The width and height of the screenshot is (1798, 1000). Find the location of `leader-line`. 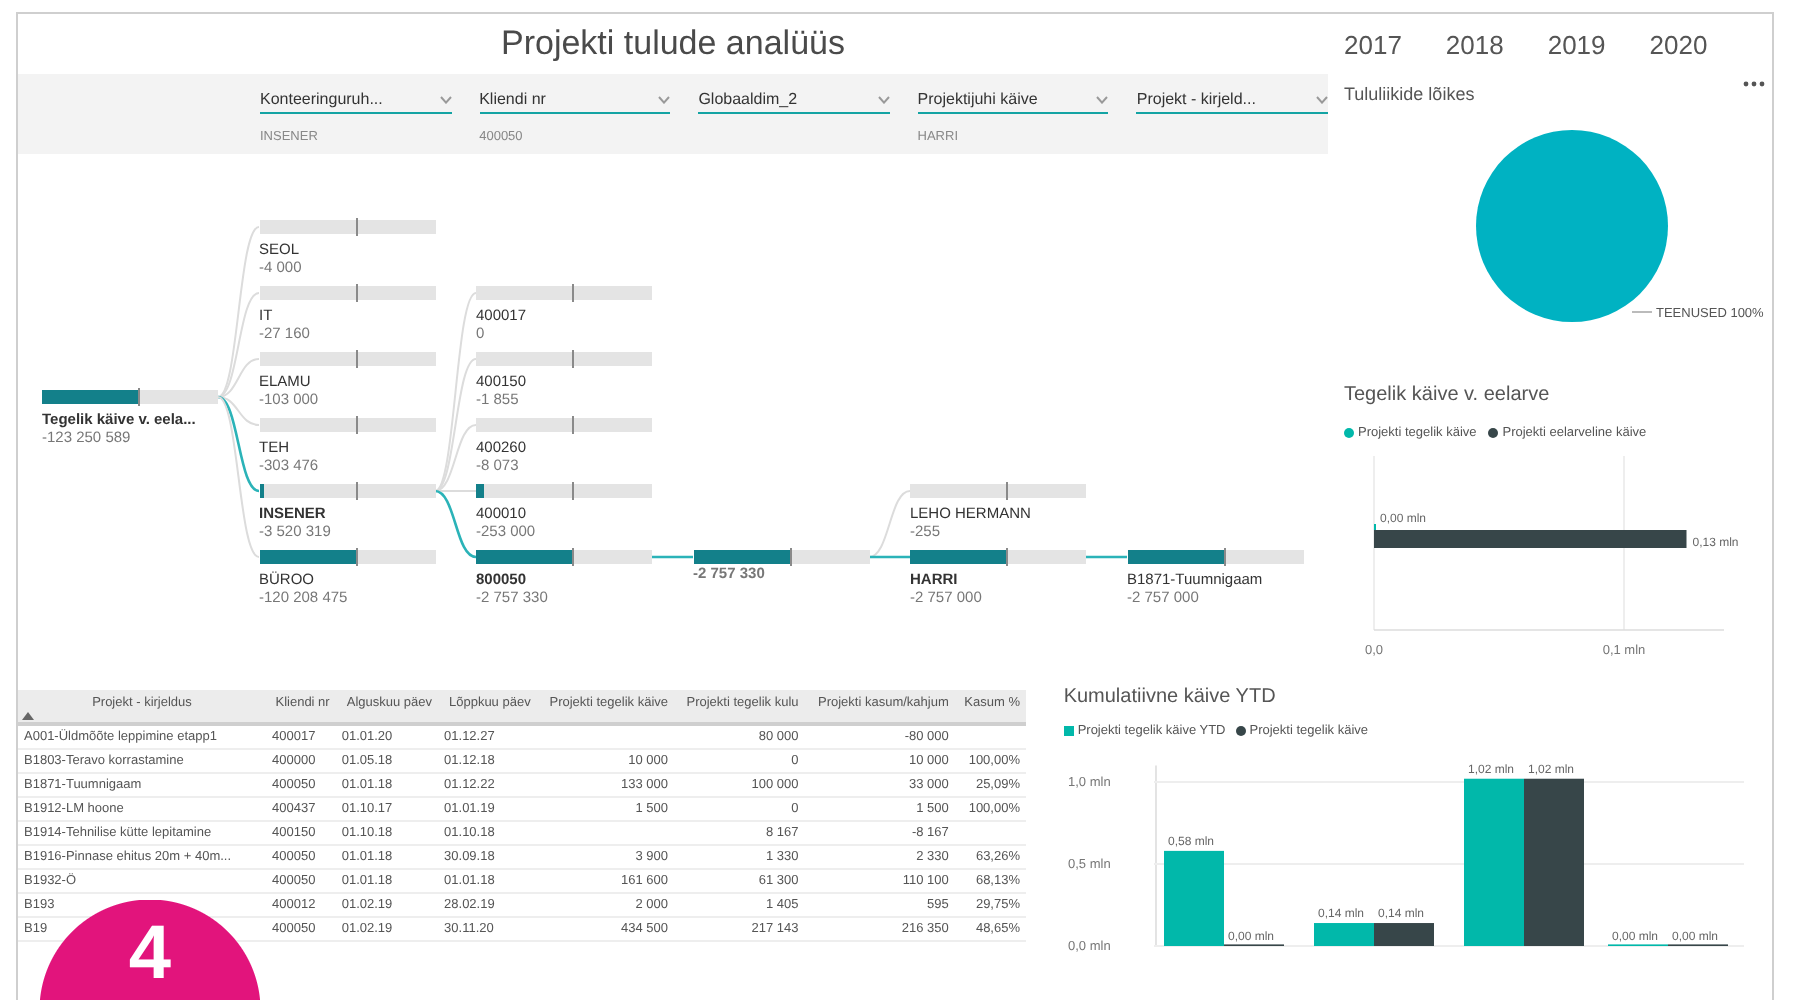

leader-line is located at coordinates (1642, 312).